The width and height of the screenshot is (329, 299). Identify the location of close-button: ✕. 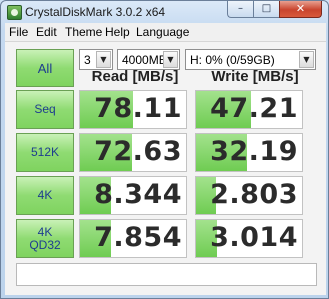
(300, 9).